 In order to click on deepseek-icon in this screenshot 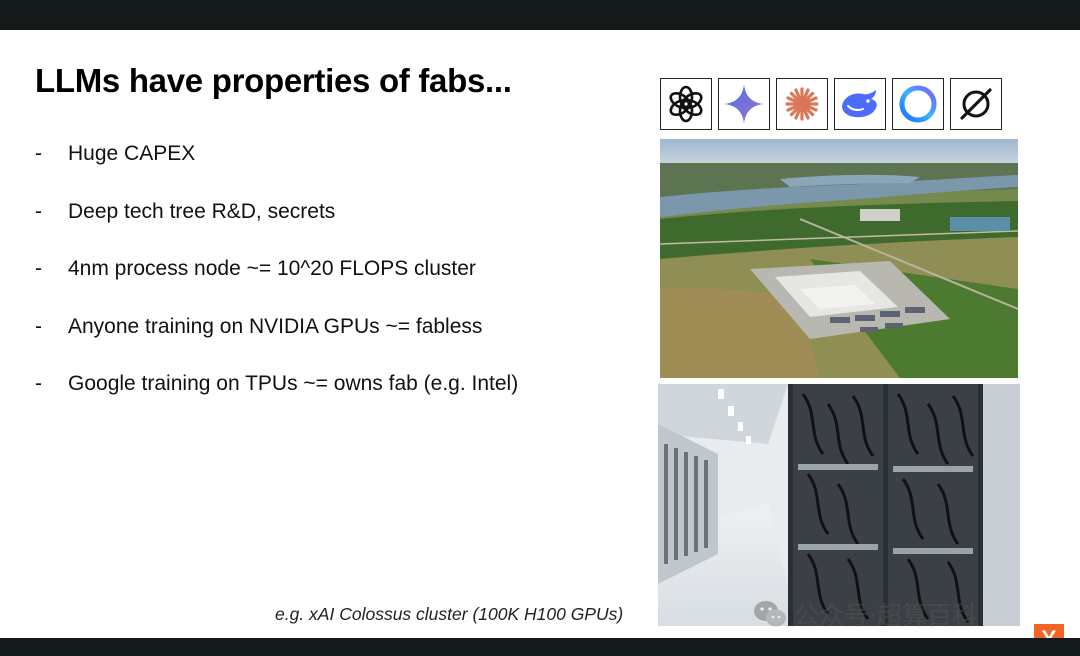, I will do `click(860, 104)`.